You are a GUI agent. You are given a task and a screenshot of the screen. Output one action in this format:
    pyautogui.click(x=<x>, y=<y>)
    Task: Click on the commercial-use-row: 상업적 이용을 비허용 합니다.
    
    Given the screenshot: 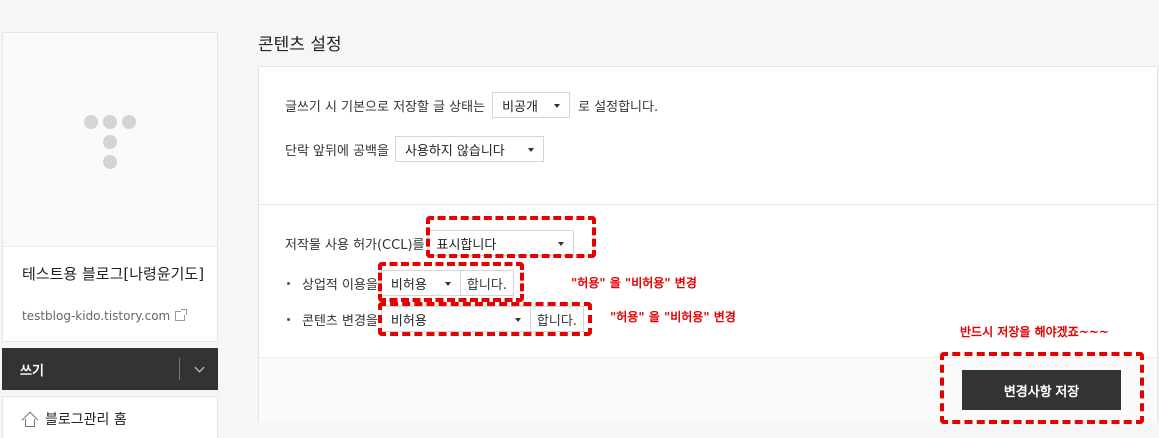 What is the action you would take?
    pyautogui.click(x=400, y=283)
    